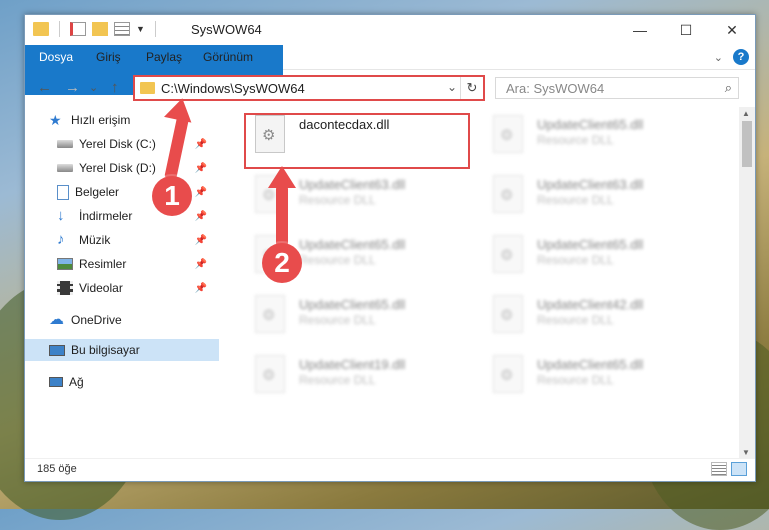 This screenshot has width=769, height=530. What do you see at coordinates (747, 283) in the screenshot?
I see `vertical-scrollbar: ▲ ▼` at bounding box center [747, 283].